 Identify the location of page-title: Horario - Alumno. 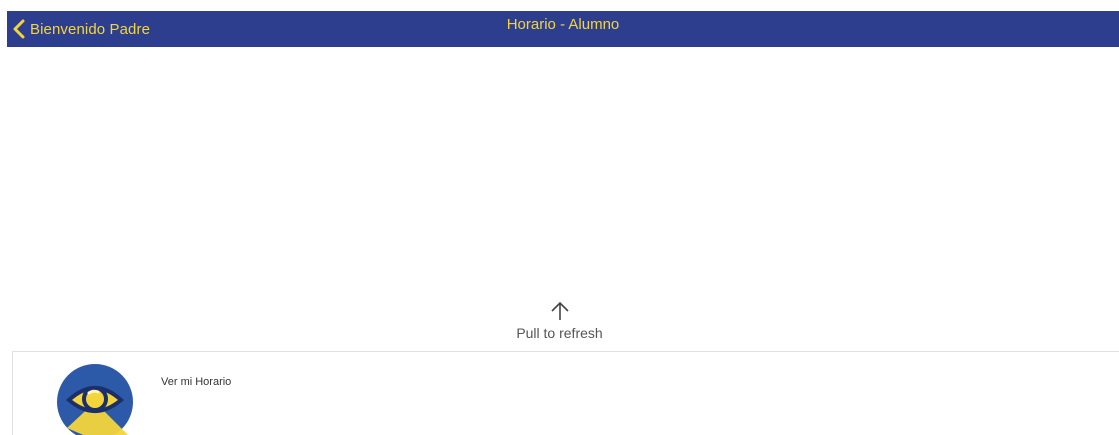
(563, 24).